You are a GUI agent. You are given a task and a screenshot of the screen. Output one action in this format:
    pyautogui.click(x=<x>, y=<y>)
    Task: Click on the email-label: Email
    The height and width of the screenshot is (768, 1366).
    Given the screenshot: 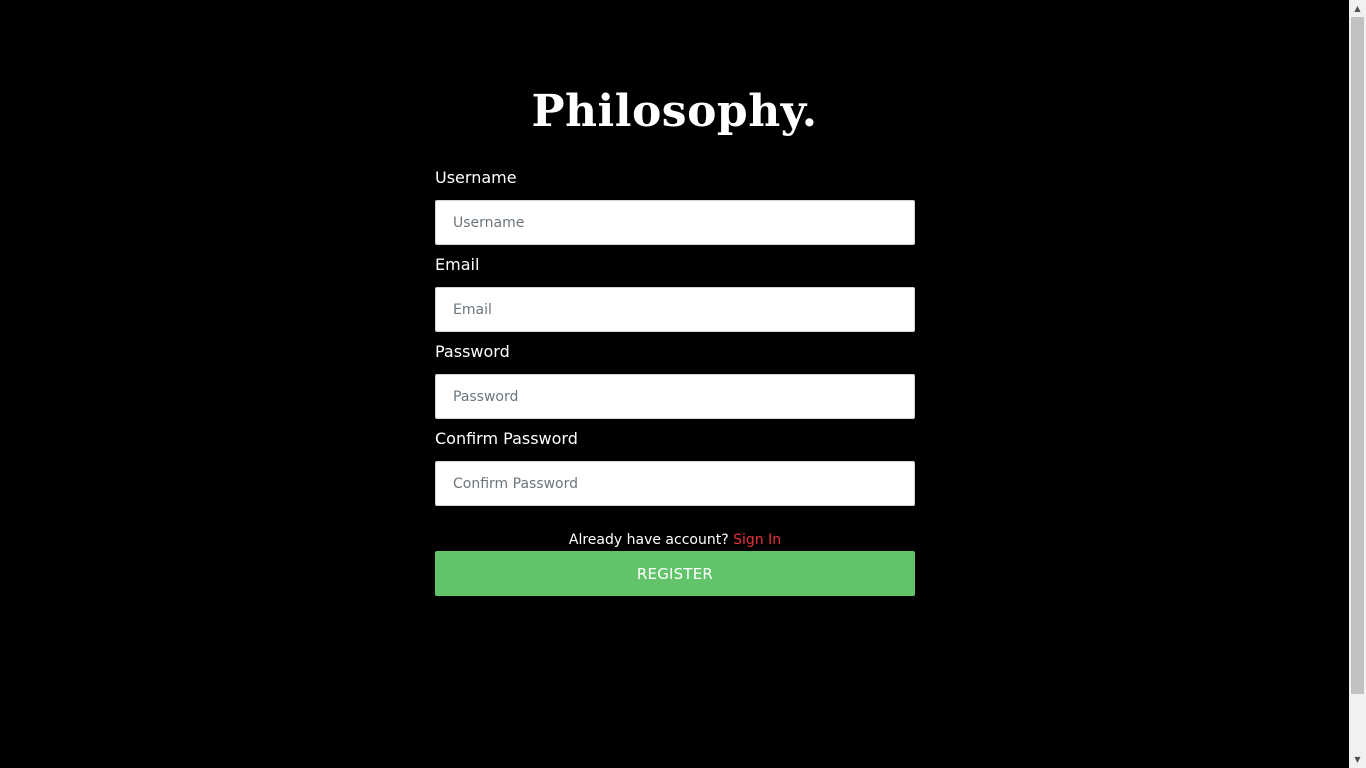 What is the action you would take?
    pyautogui.click(x=457, y=264)
    